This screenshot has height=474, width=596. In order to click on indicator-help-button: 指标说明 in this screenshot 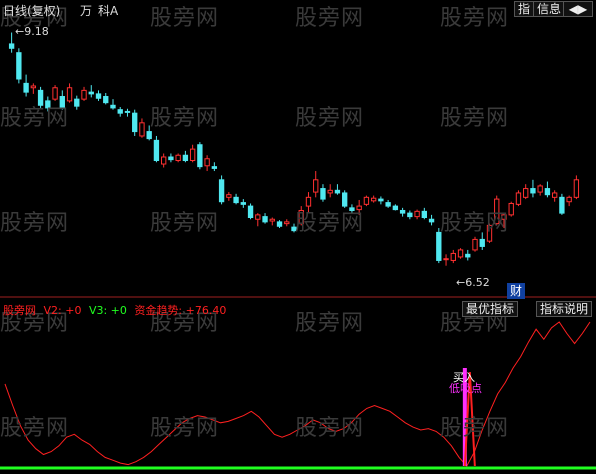, I will do `click(564, 309)`.